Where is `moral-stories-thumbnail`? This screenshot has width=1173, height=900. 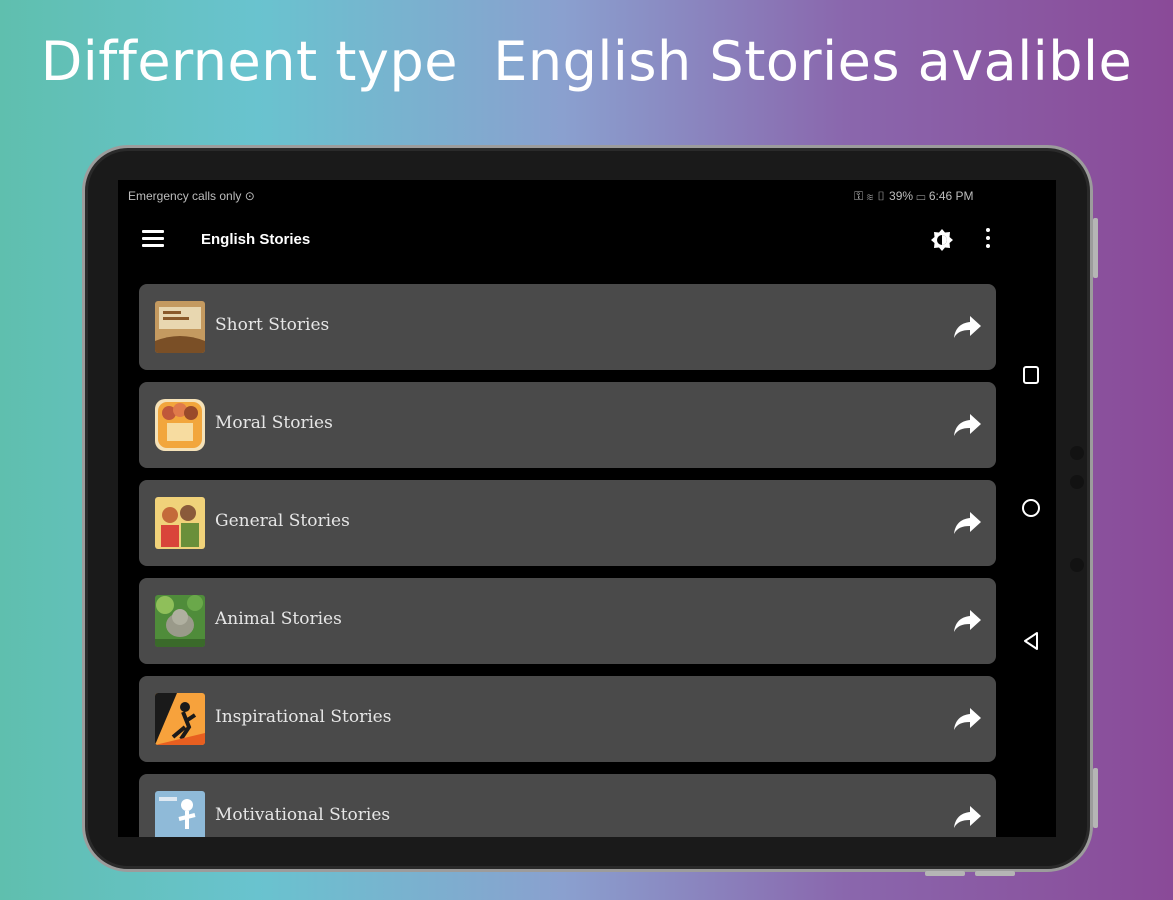
moral-stories-thumbnail is located at coordinates (180, 425).